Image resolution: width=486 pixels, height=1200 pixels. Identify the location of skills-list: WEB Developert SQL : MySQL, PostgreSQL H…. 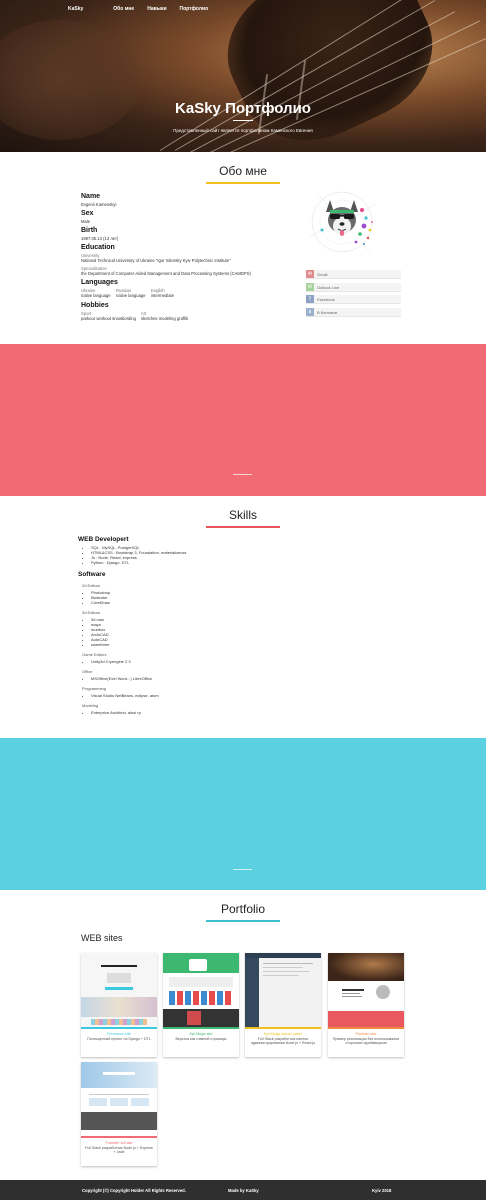
(178, 625).